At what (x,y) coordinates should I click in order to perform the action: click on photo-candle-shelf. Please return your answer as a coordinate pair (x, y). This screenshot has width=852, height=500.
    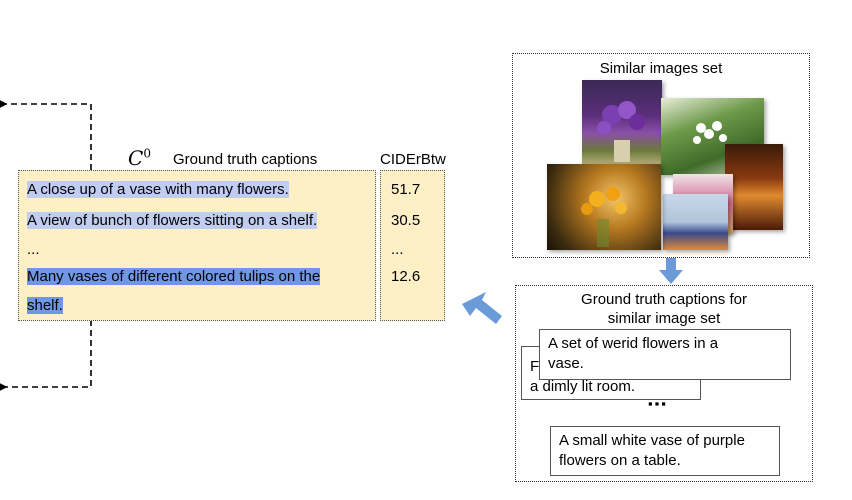
    Looking at the image, I should click on (754, 187).